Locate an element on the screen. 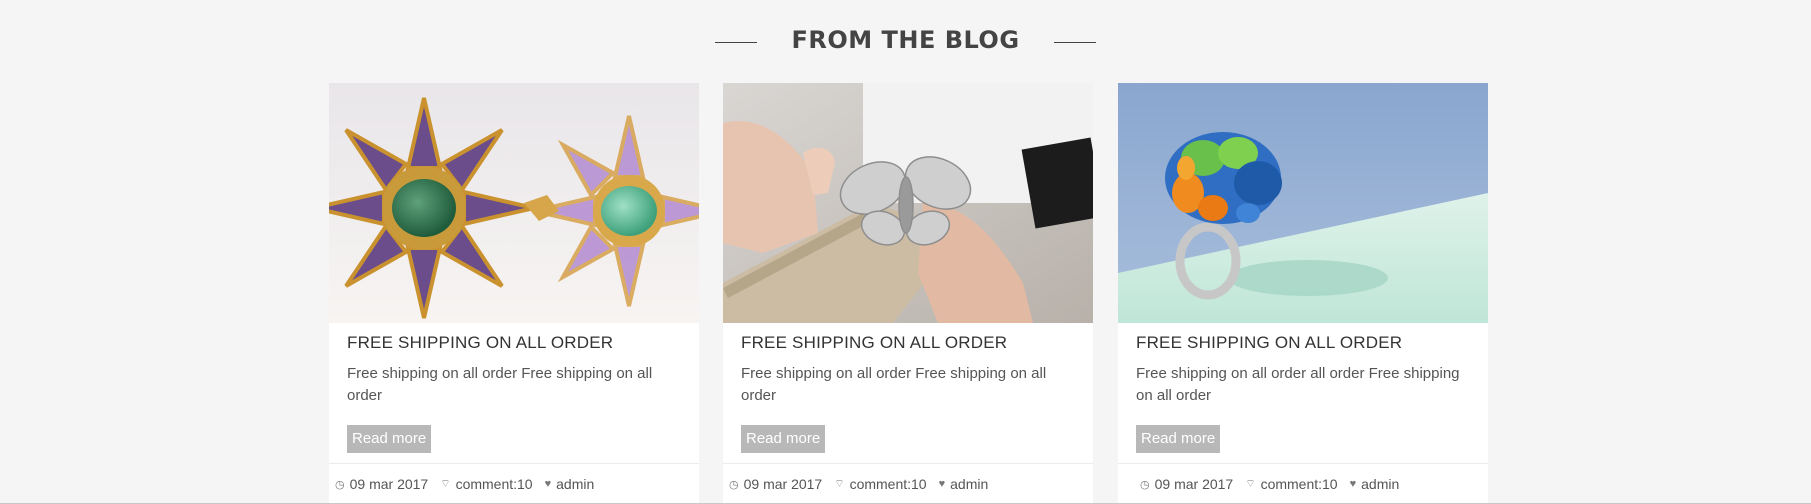  post-image-ring is located at coordinates (1303, 203).